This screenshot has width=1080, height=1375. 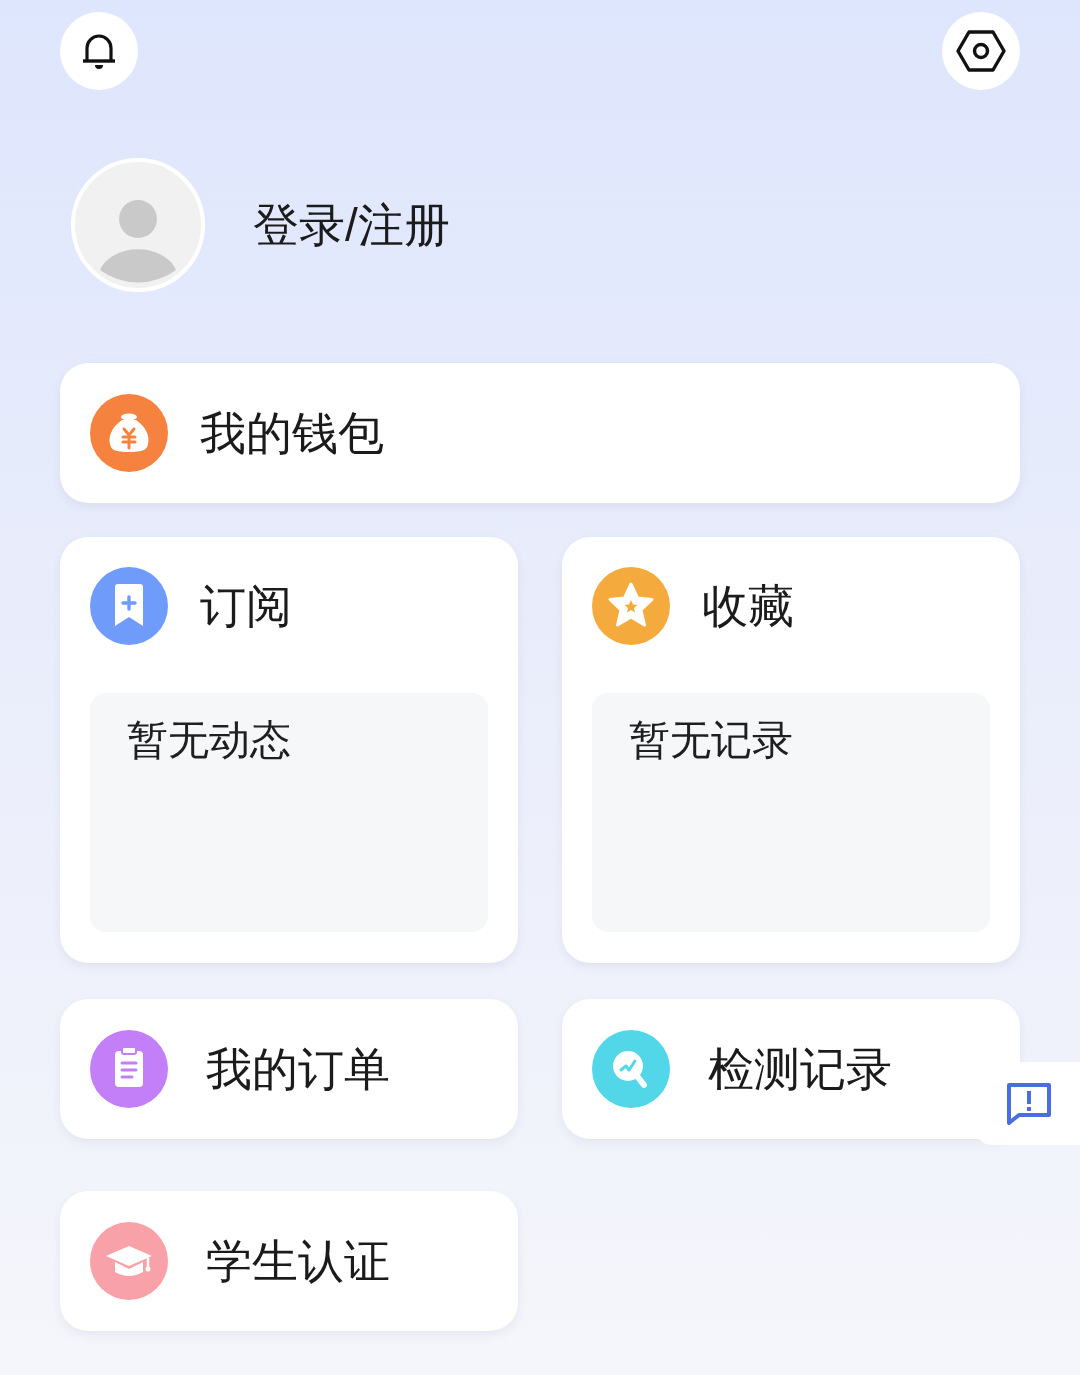 I want to click on graduation-cap-icon, so click(x=129, y=1261).